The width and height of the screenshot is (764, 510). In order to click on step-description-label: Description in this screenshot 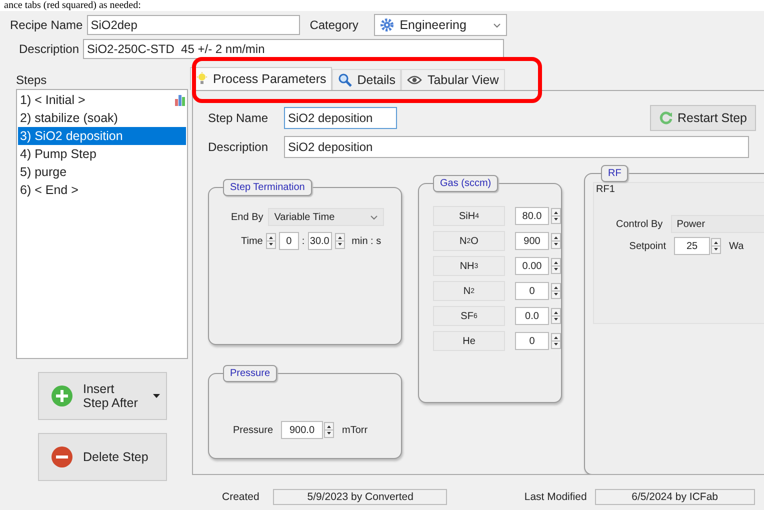, I will do `click(239, 147)`.